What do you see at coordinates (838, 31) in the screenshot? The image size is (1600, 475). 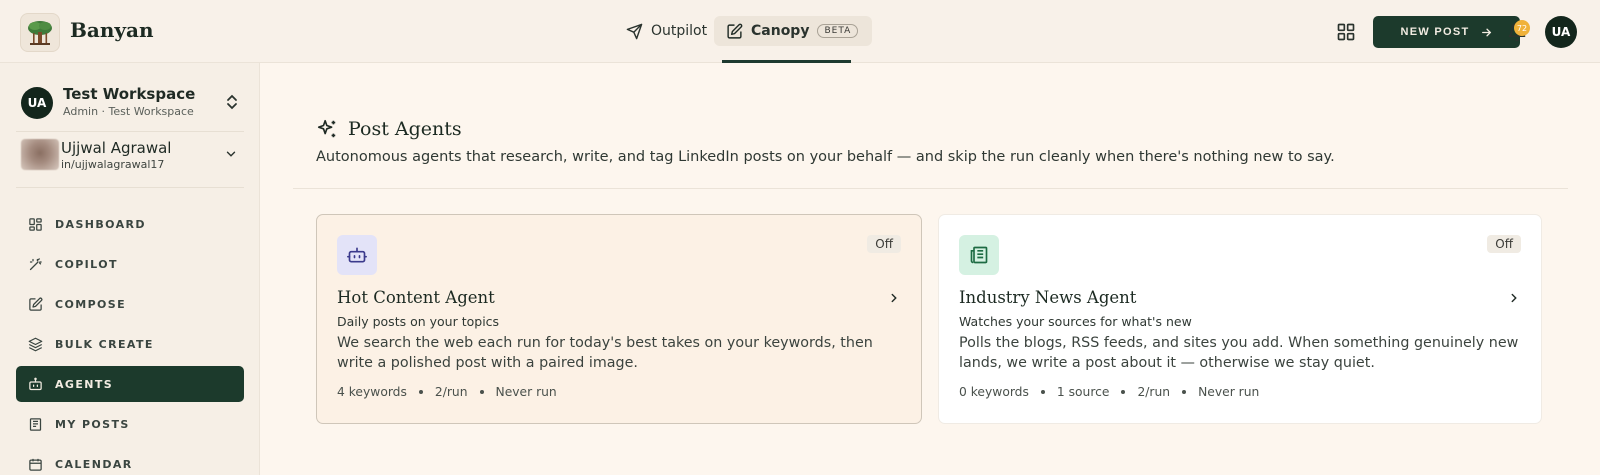 I see `beta-badge: BETA` at bounding box center [838, 31].